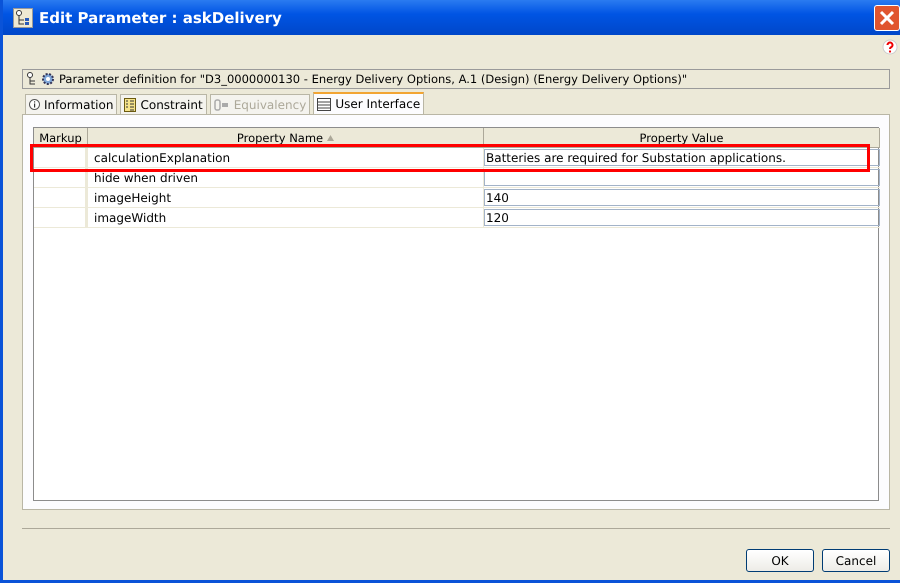 This screenshot has width=900, height=583. Describe the element at coordinates (368, 103) in the screenshot. I see `tab: User Interface` at that location.